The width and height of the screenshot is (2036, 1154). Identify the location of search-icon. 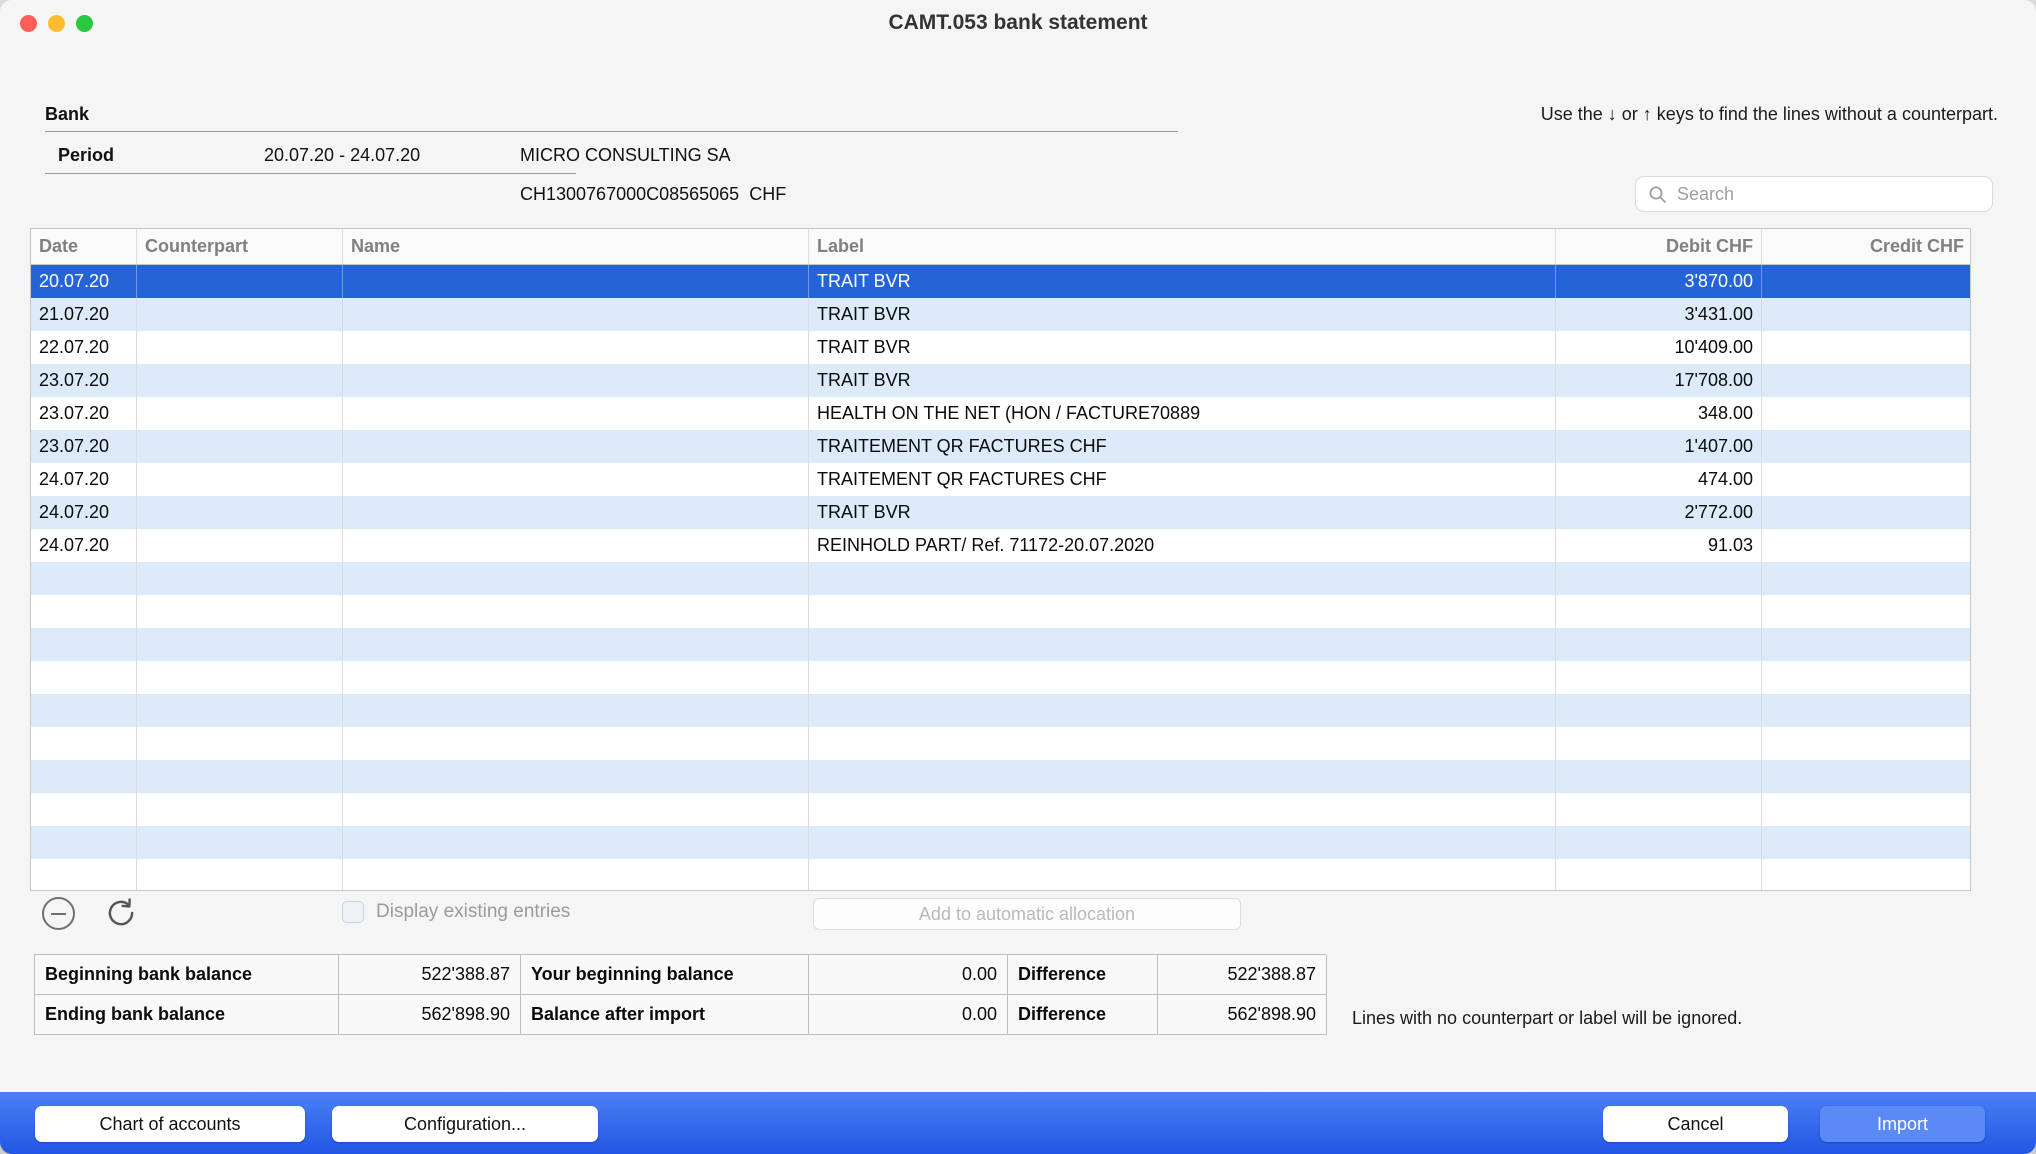
(1657, 194).